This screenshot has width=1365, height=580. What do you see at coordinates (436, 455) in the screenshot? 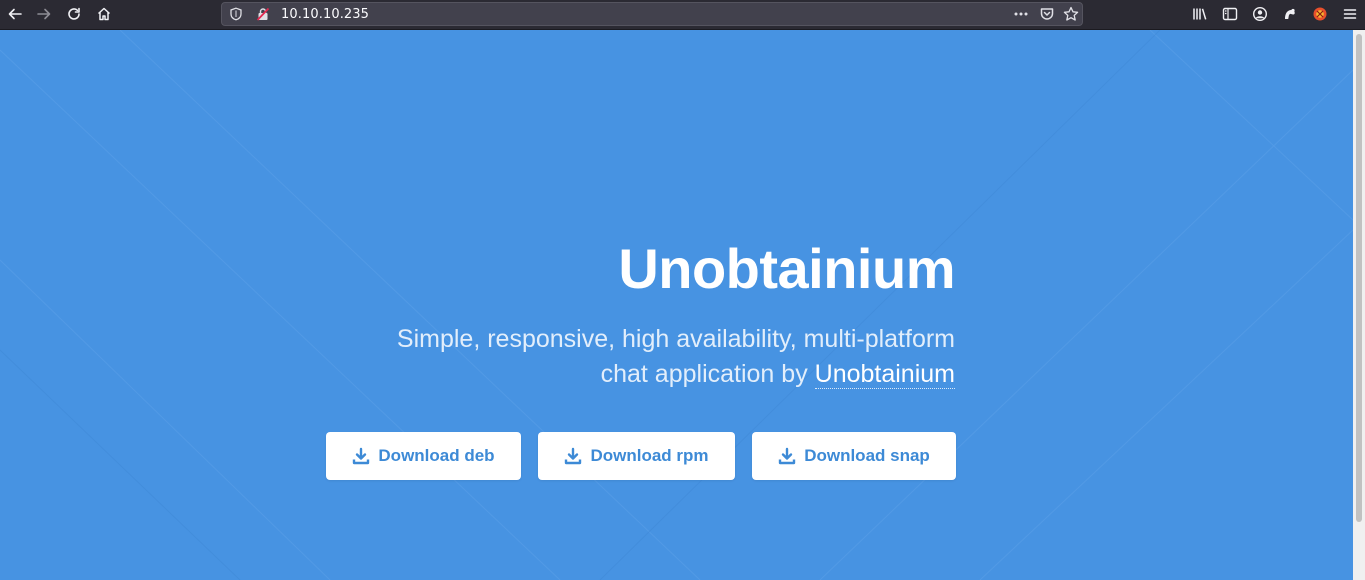
I see `download-deb-label: Download deb` at bounding box center [436, 455].